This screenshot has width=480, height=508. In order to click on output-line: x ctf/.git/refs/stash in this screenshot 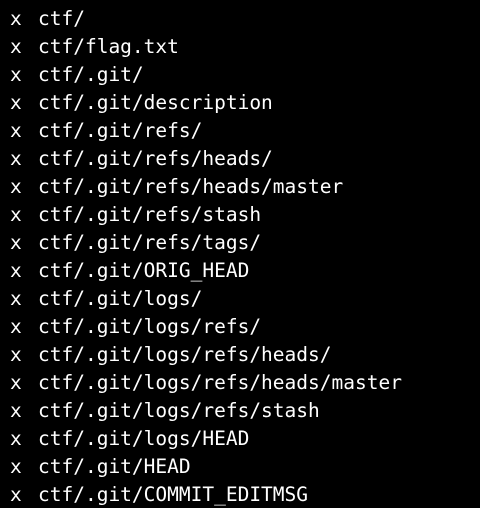, I will do `click(245, 214)`.